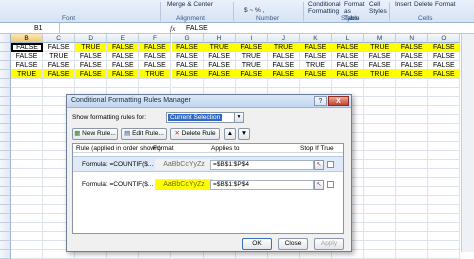 This screenshot has width=474, height=259. What do you see at coordinates (444, 65) in the screenshot?
I see `cell-o3: FALSE` at bounding box center [444, 65].